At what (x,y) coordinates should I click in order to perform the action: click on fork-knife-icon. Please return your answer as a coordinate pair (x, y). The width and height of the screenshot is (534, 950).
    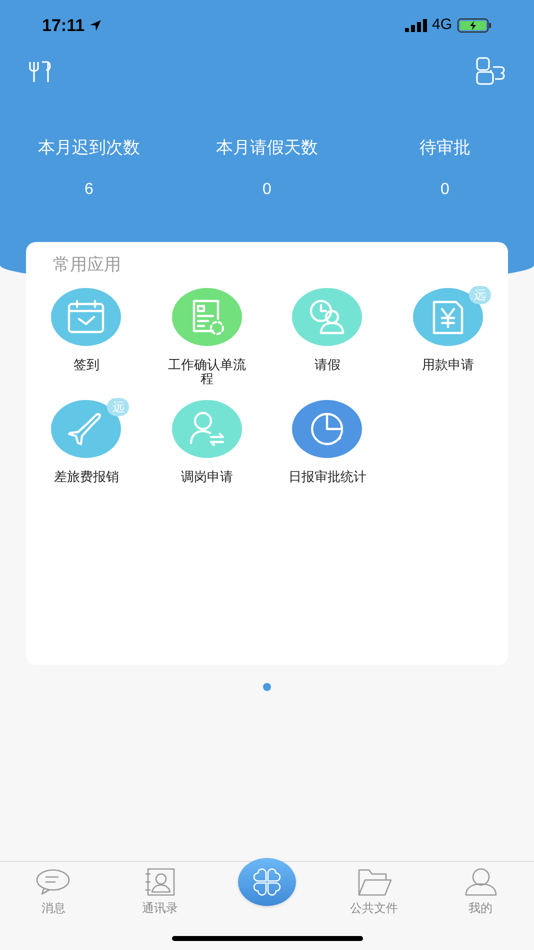
    Looking at the image, I should click on (40, 71).